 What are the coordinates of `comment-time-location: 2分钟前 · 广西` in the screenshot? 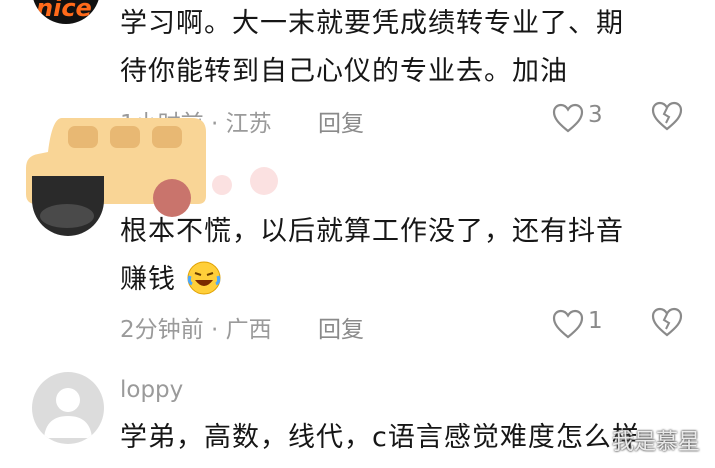 It's located at (196, 330).